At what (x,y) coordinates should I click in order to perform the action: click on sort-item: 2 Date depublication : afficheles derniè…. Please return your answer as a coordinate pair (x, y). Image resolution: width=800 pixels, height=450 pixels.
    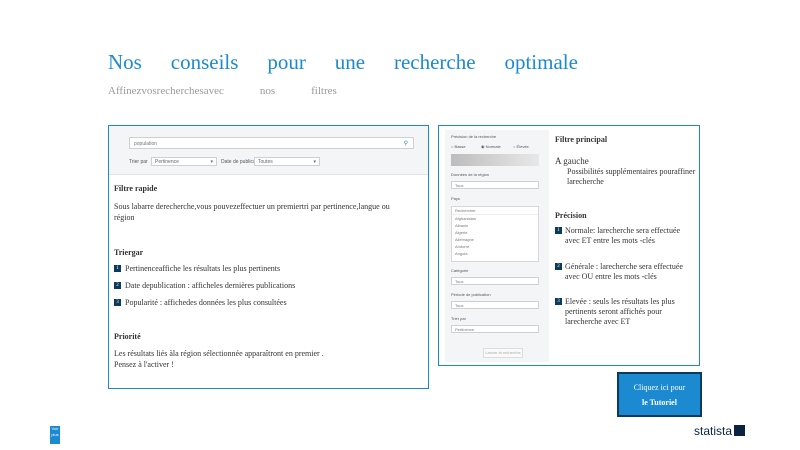
    Looking at the image, I should click on (204, 285).